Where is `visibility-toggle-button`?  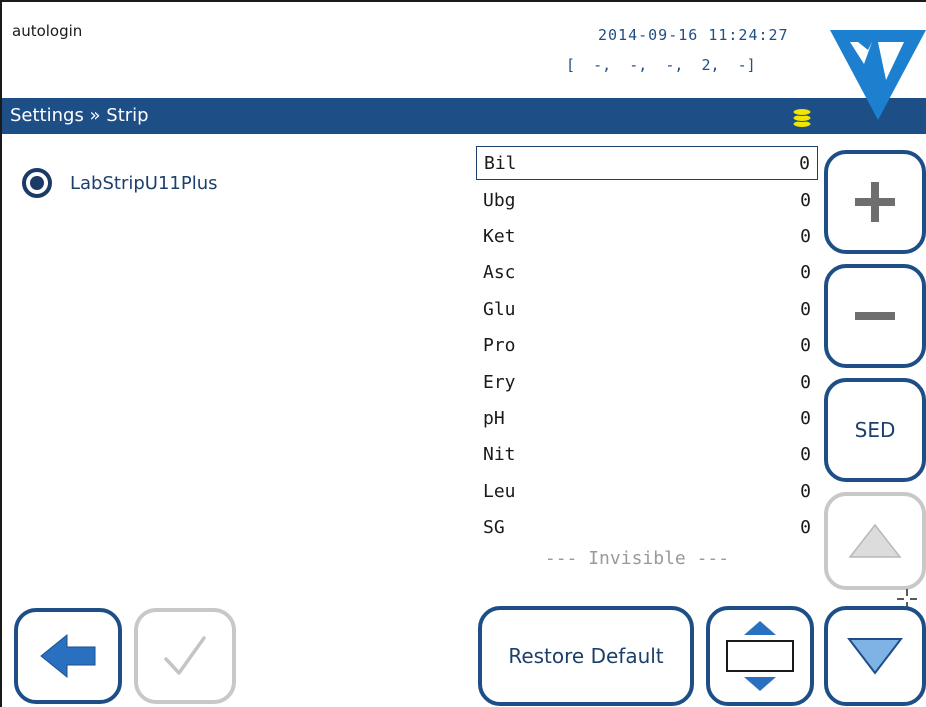
visibility-toggle-button is located at coordinates (760, 656).